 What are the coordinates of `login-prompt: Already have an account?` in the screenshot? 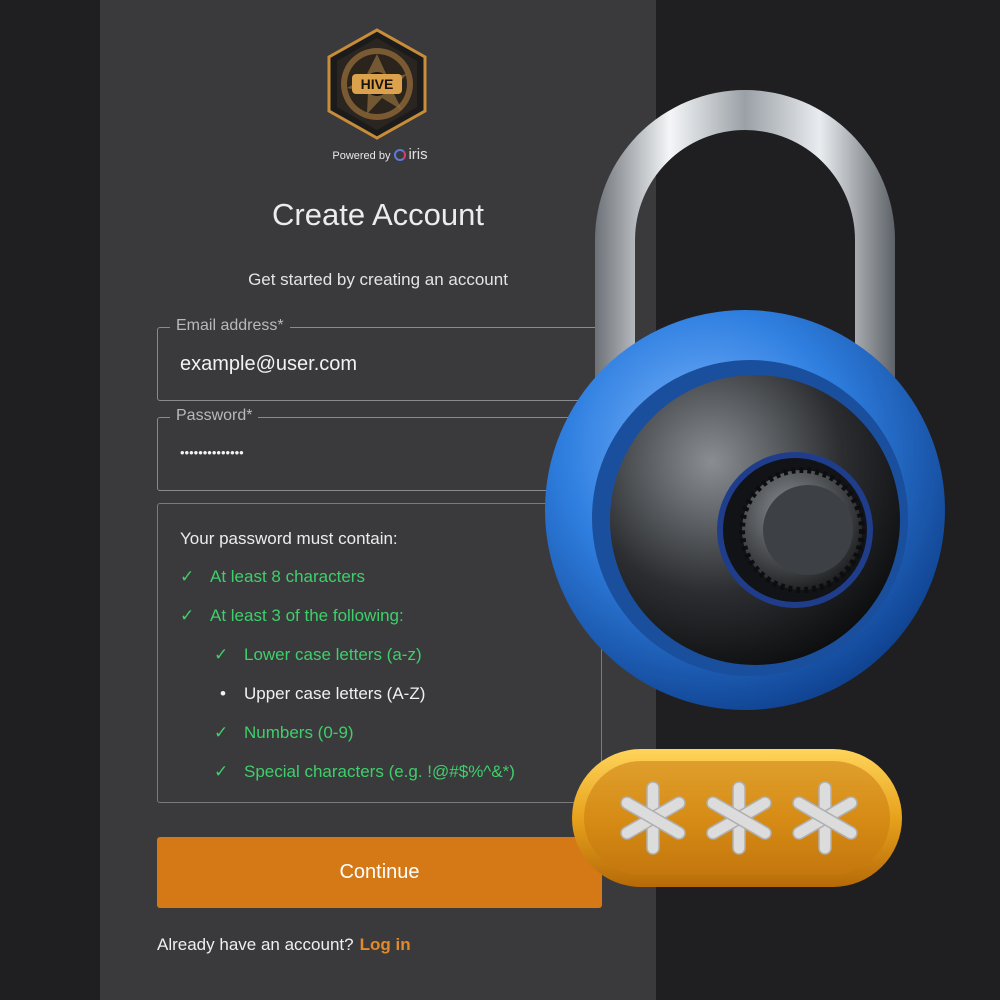 It's located at (255, 944).